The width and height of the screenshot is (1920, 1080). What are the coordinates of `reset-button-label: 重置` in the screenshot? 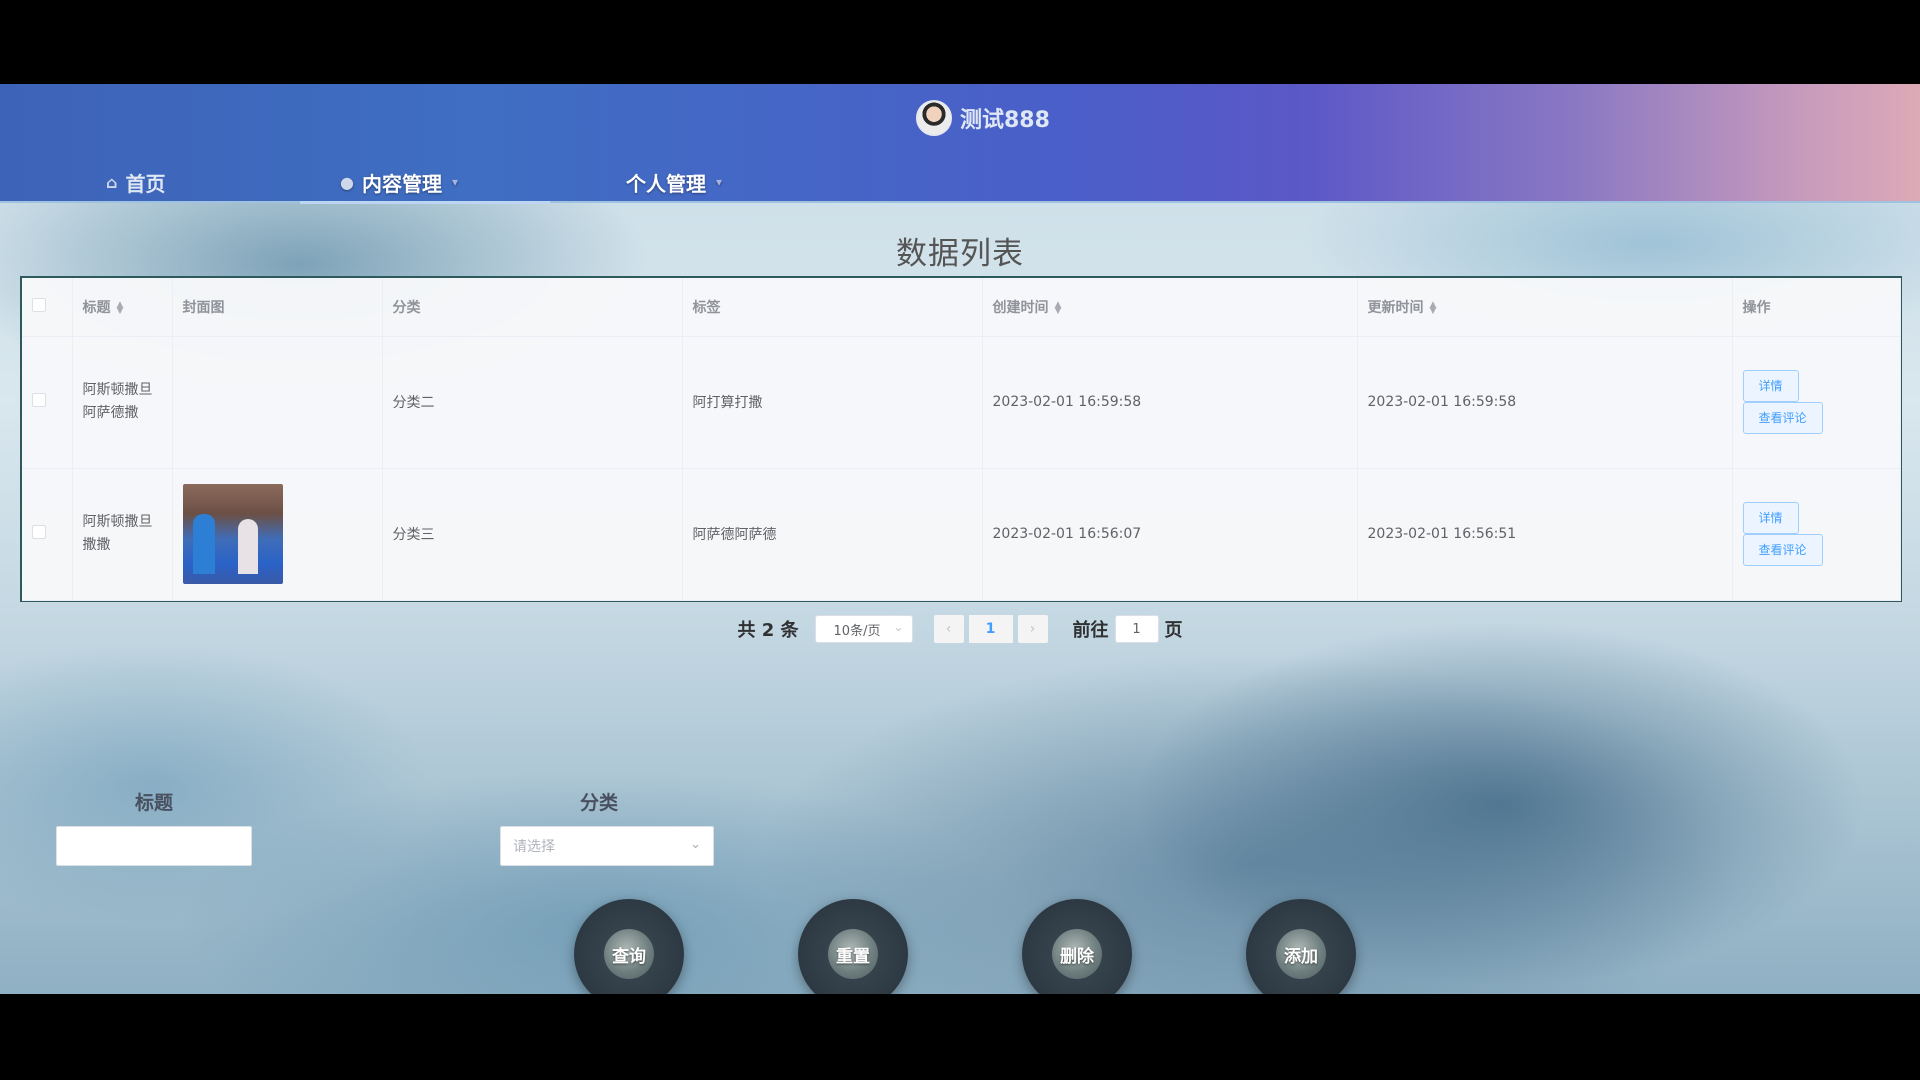 It's located at (853, 954).